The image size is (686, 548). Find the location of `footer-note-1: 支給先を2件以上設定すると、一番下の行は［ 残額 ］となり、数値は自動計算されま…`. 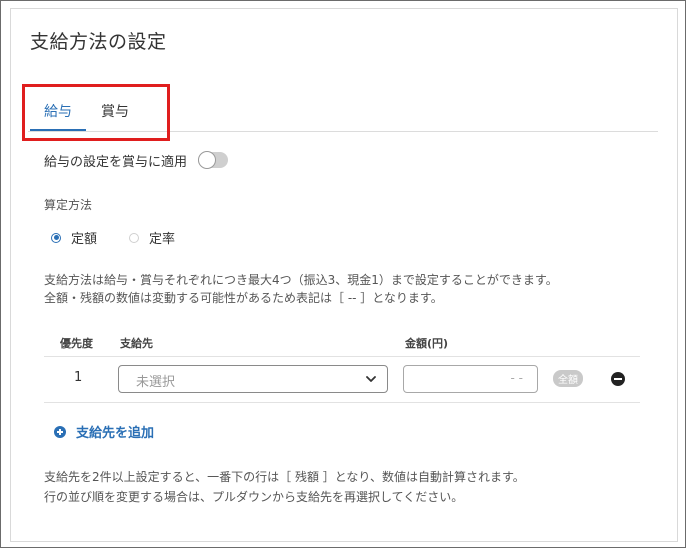

footer-note-1: 支給先を2件以上設定すると、一番下の行は［ 残額 ］となり、数値は自動計算されま… is located at coordinates (284, 477).